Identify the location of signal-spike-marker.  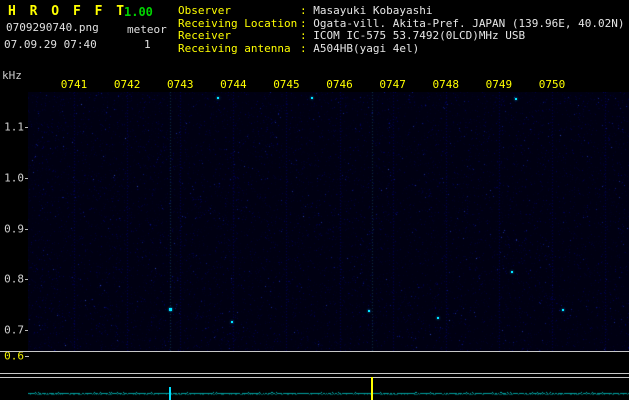
(170, 393).